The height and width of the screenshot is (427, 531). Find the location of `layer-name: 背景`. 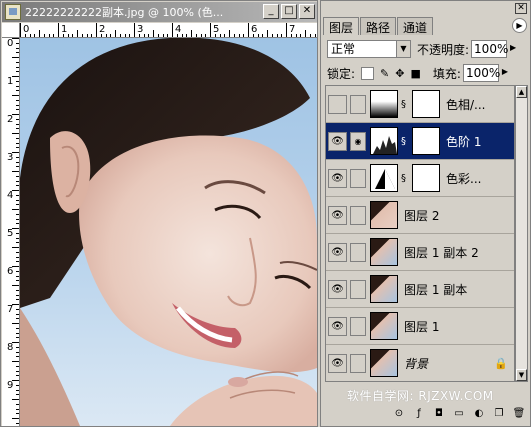

layer-name: 背景 is located at coordinates (416, 363).